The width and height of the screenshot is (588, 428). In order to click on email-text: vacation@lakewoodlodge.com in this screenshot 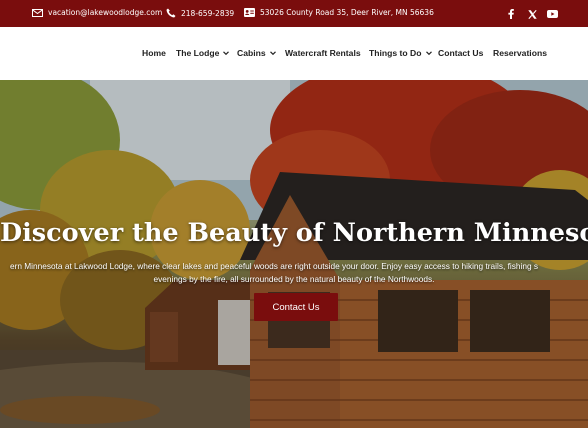, I will do `click(105, 12)`.